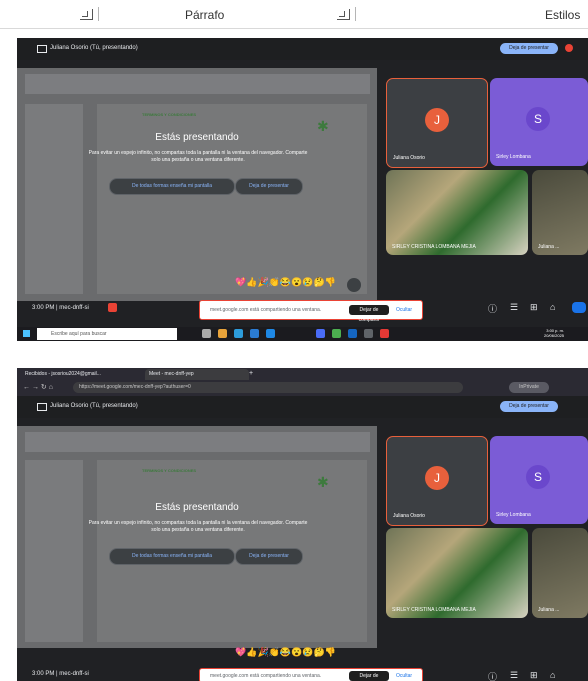  Describe the element at coordinates (529, 387) in the screenshot. I see `profile-pill: InPrivate` at that location.